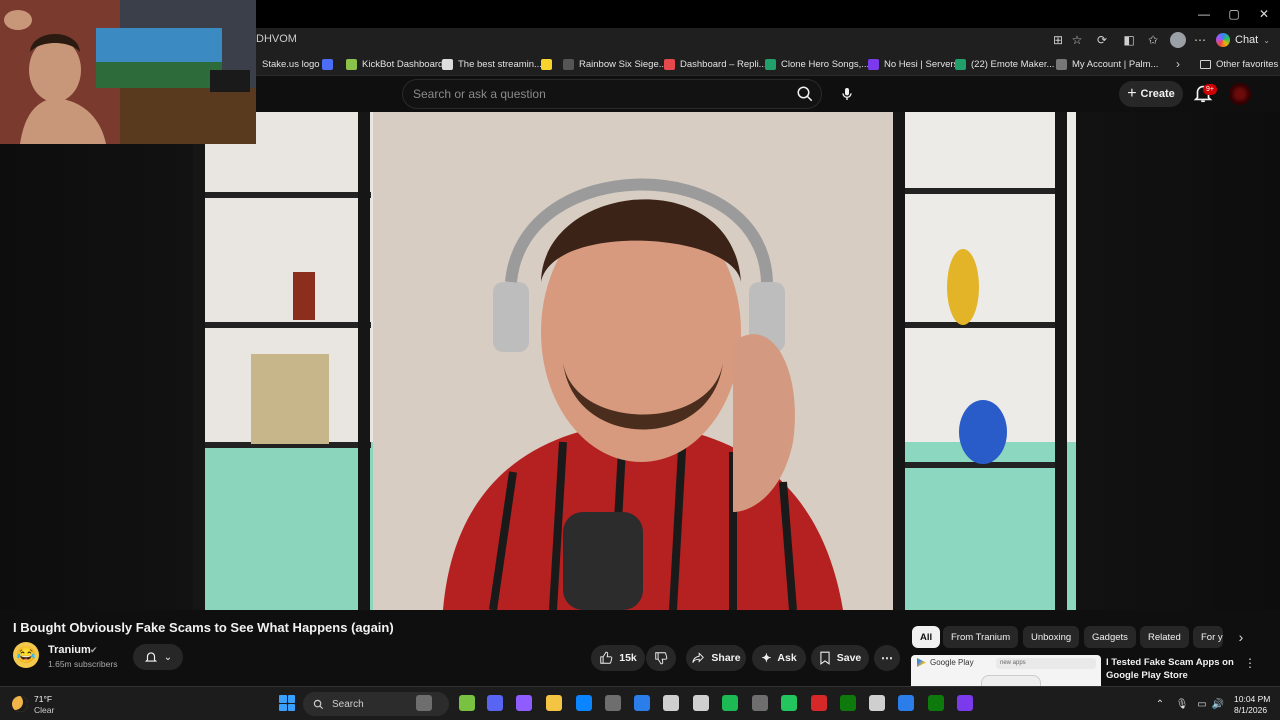  What do you see at coordinates (1266, 40) in the screenshot?
I see `chevron-down-icon: ⌄` at bounding box center [1266, 40].